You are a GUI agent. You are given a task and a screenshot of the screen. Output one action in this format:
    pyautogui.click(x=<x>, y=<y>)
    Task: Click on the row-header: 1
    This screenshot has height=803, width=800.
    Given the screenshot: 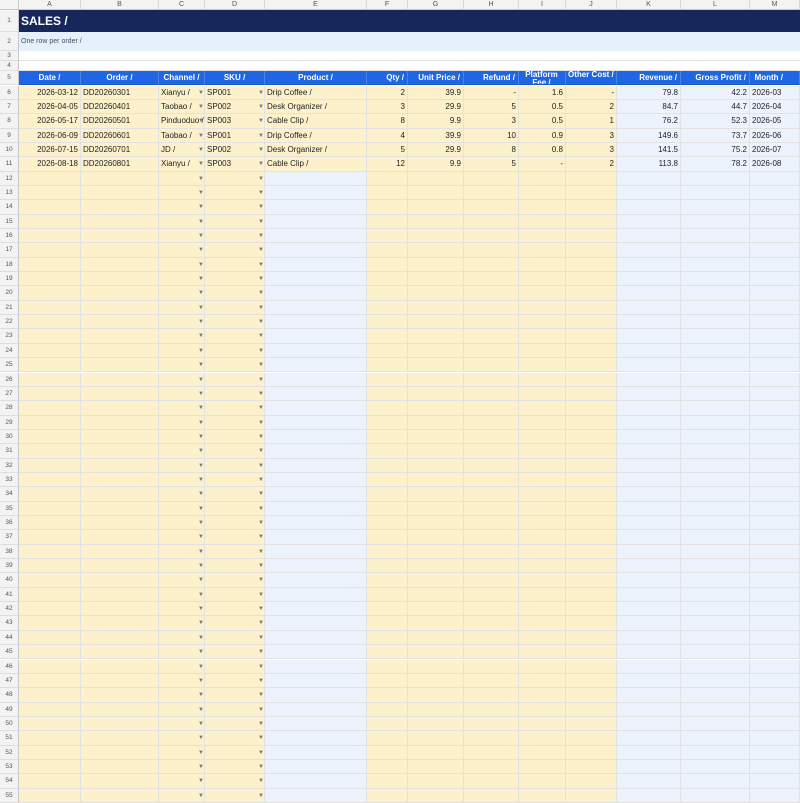 What is the action you would take?
    pyautogui.click(x=9, y=21)
    